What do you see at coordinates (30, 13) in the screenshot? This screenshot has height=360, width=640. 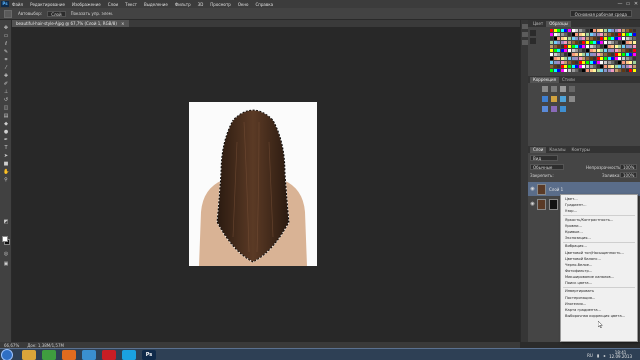 I see `auto-select-checkbox-label: Автовыбор:` at bounding box center [30, 13].